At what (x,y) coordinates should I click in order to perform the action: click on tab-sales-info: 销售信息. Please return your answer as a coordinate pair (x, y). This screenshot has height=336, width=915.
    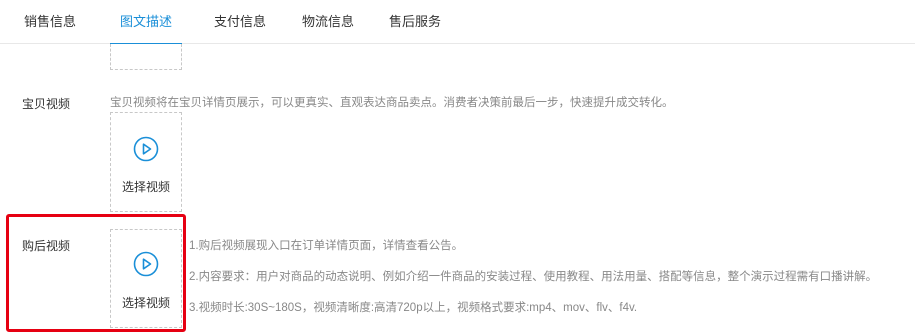
    Looking at the image, I should click on (50, 22).